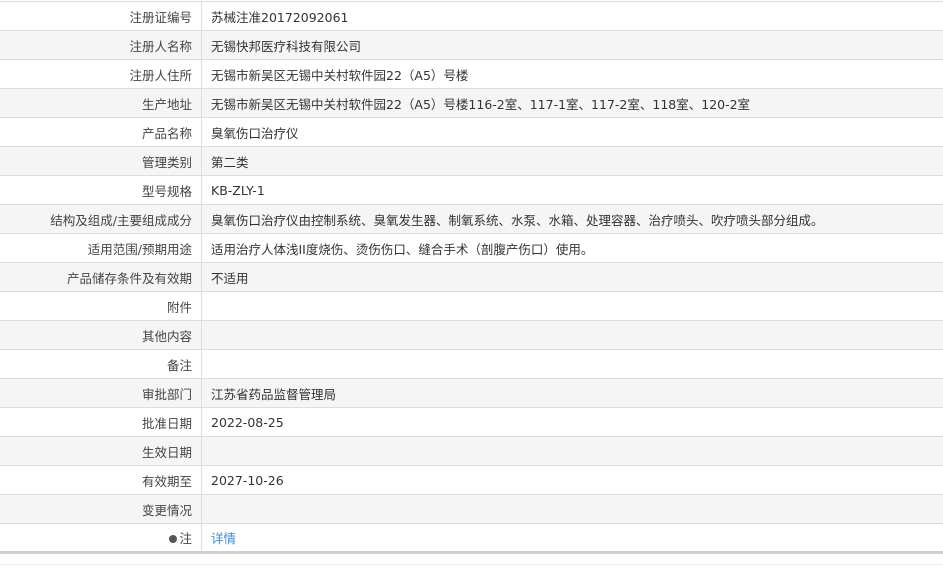 This screenshot has height=570, width=943. Describe the element at coordinates (572, 480) in the screenshot. I see `field-value: 2027-10-26` at that location.